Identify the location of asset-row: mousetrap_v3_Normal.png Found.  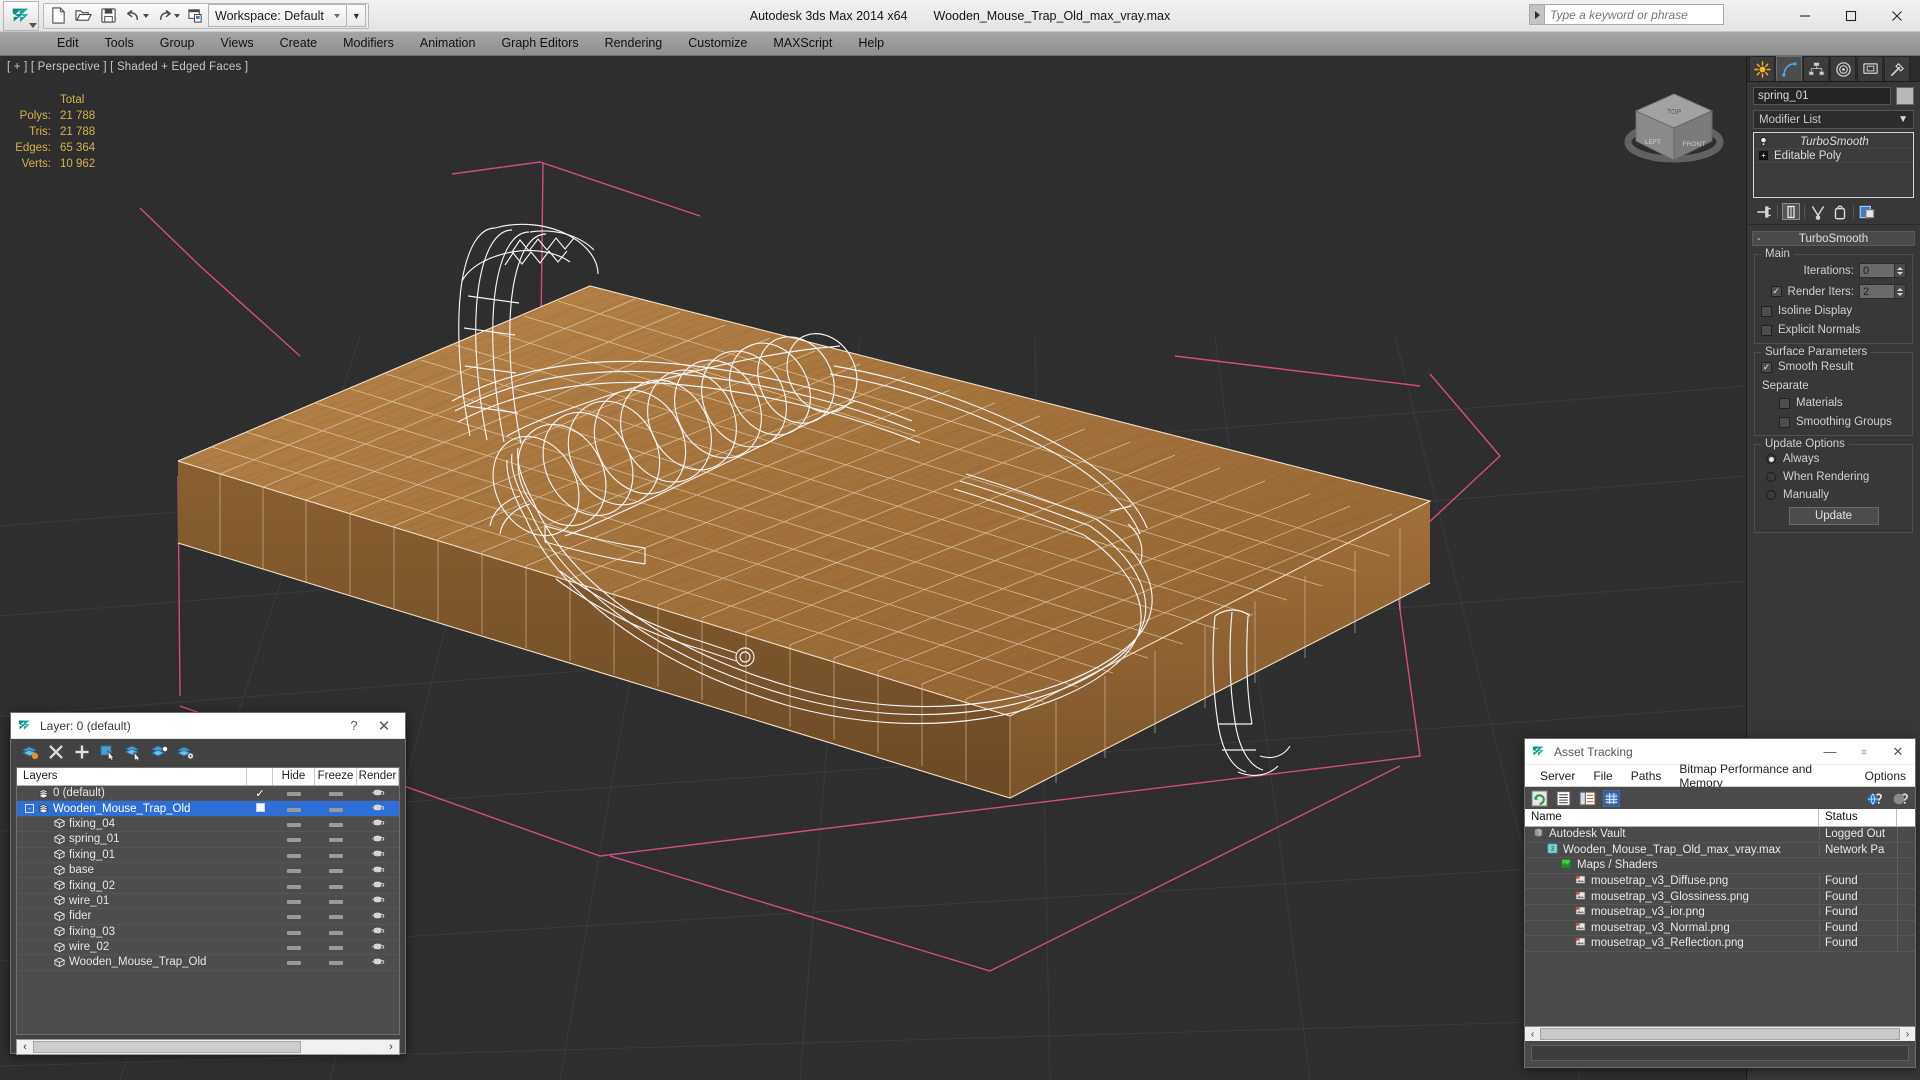
(1720, 928).